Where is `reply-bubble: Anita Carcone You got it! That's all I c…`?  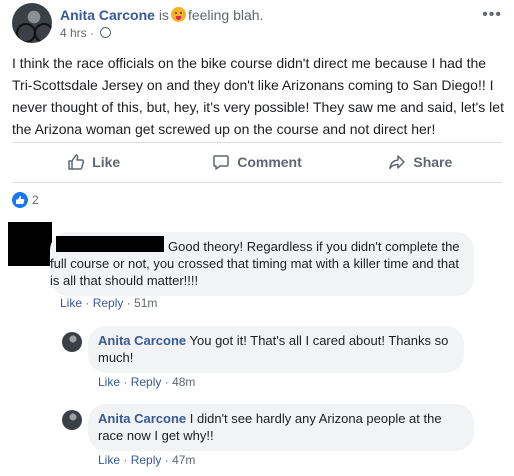
reply-bubble: Anita Carcone You got it! That's all I c… is located at coordinates (276, 349).